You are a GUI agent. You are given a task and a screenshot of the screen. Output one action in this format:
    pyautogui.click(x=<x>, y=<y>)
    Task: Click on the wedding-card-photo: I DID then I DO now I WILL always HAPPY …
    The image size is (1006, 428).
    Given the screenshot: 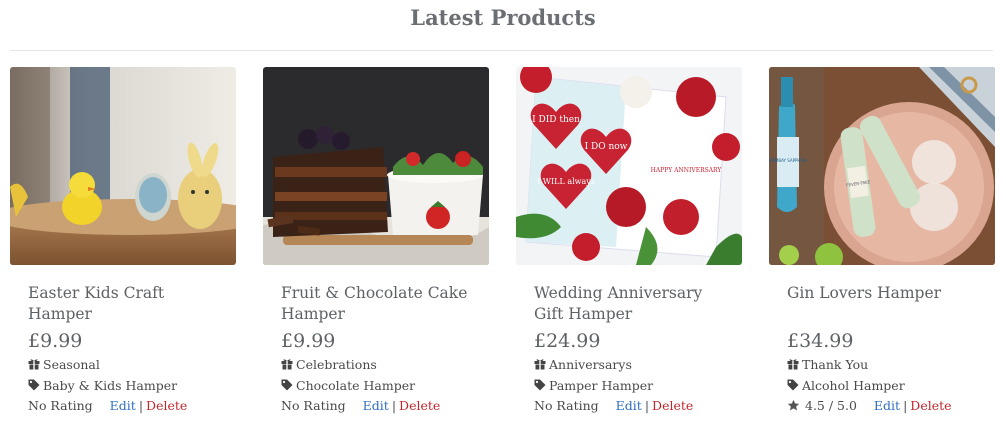 What is the action you would take?
    pyautogui.click(x=629, y=166)
    